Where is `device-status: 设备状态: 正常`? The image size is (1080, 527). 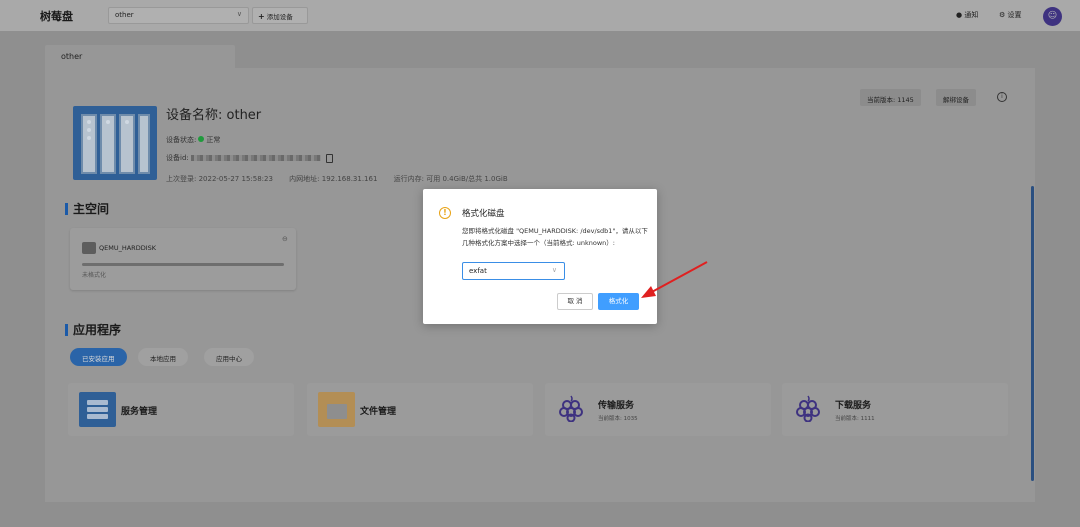 device-status: 设备状态: 正常 is located at coordinates (193, 140).